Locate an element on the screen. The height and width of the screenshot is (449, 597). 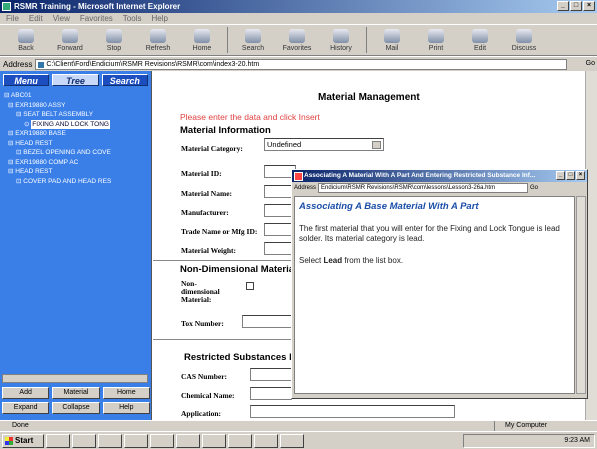
tree-node: ⊟ EXR19880 ASSY is located at coordinates (75, 106).